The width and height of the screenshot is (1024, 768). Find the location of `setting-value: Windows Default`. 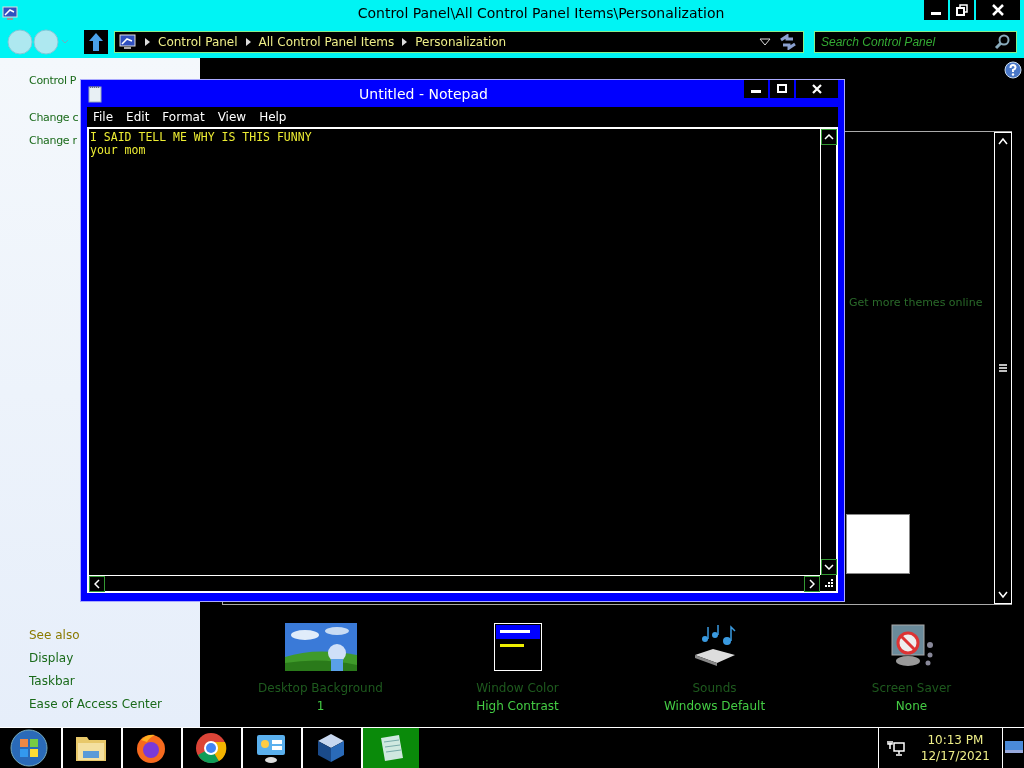

setting-value: Windows Default is located at coordinates (714, 706).